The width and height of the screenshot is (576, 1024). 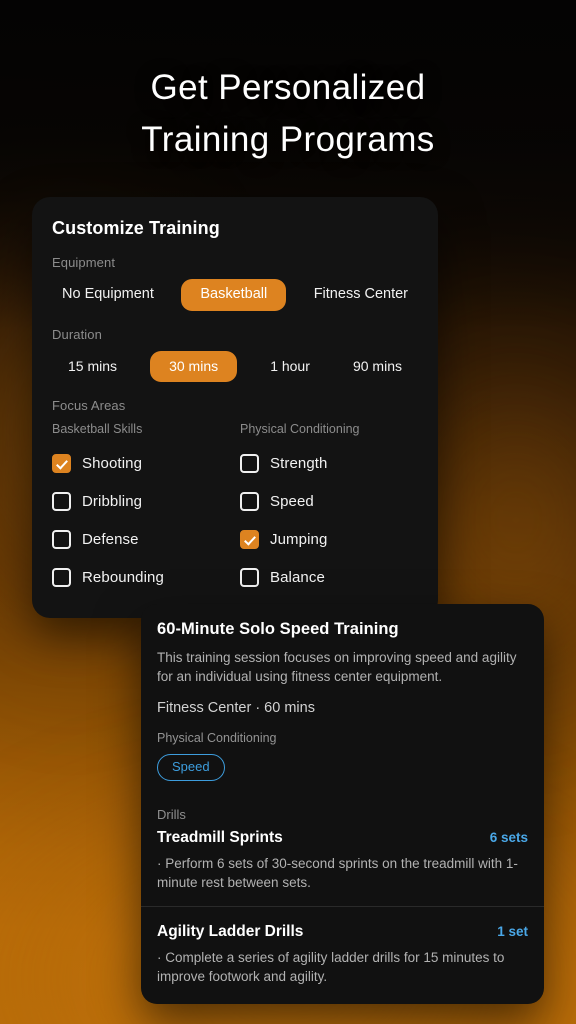 What do you see at coordinates (97, 429) in the screenshot?
I see `focus-column-basketball-skills-label: Basketball Skills` at bounding box center [97, 429].